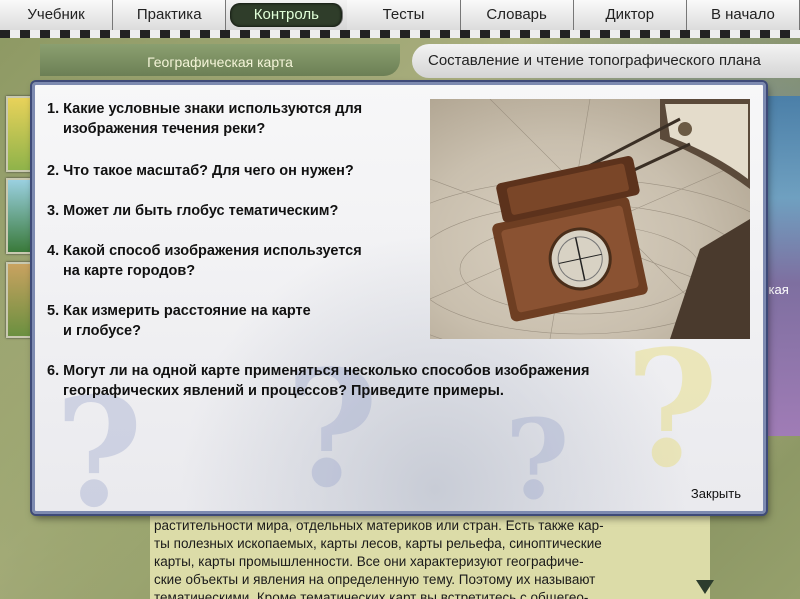 The image size is (800, 599). Describe the element at coordinates (57, 15) in the screenshot. I see `menu-item-textbook: Учебник` at that location.